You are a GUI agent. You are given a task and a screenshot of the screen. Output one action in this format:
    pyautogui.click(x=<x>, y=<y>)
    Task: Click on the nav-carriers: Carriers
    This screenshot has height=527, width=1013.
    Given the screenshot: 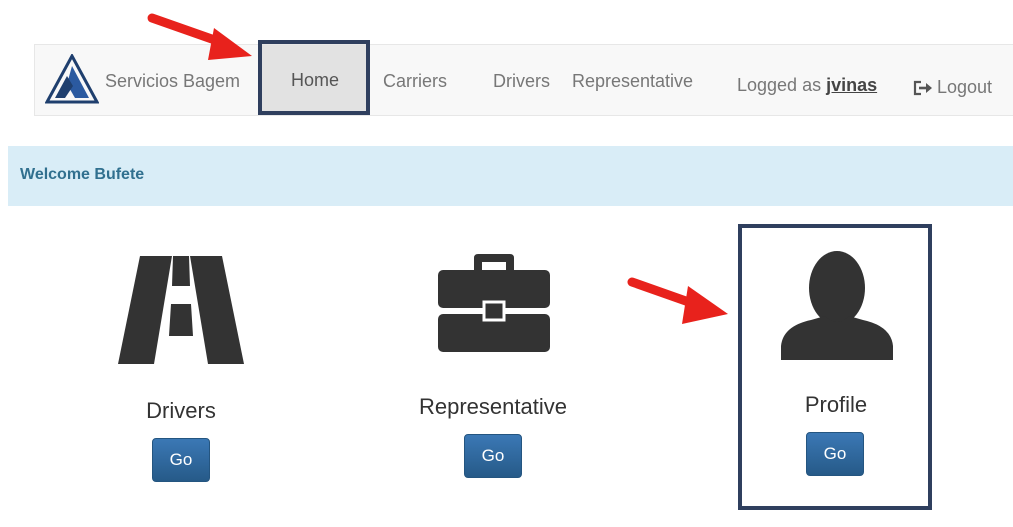 What is the action you would take?
    pyautogui.click(x=415, y=81)
    